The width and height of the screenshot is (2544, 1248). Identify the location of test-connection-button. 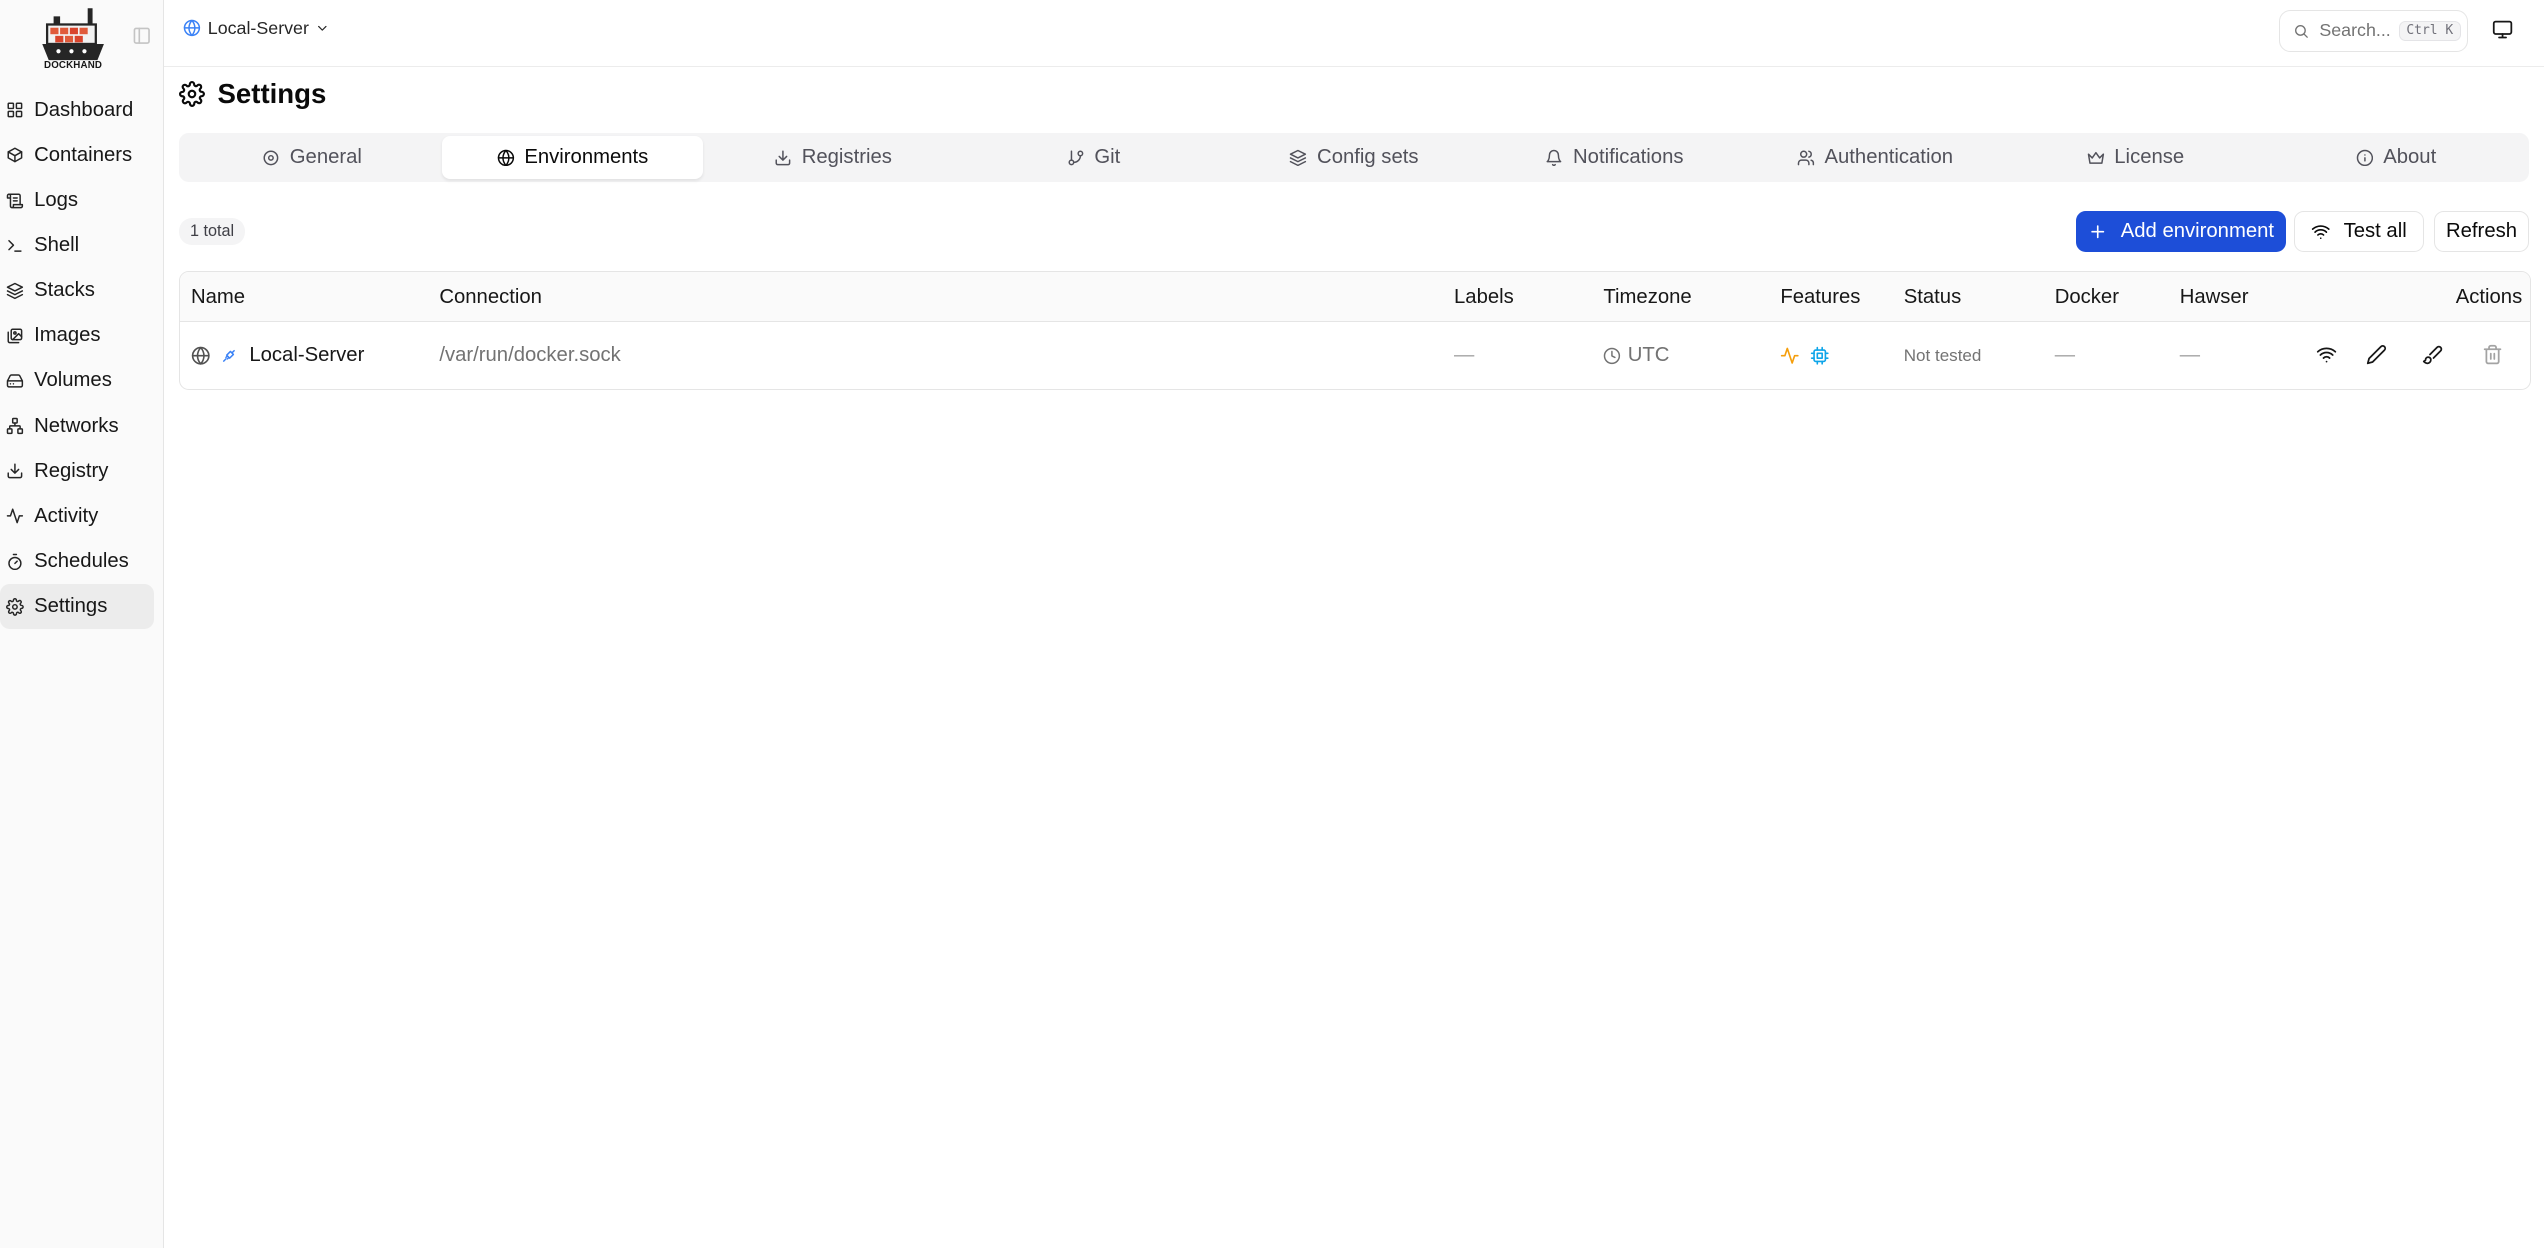
(2327, 355).